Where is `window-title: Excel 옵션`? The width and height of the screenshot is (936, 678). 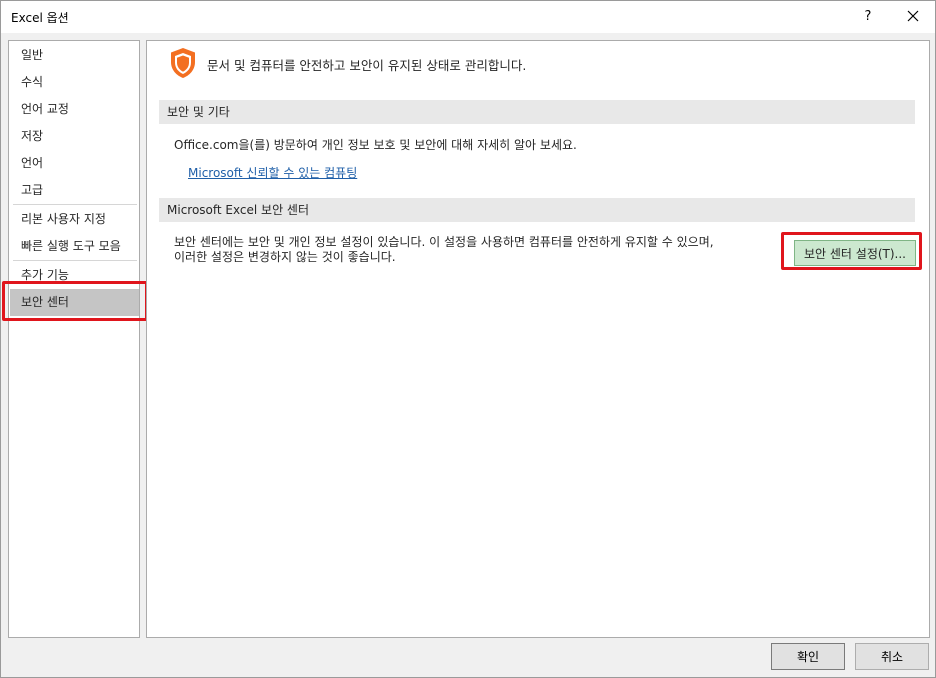 window-title: Excel 옵션 is located at coordinates (40, 18).